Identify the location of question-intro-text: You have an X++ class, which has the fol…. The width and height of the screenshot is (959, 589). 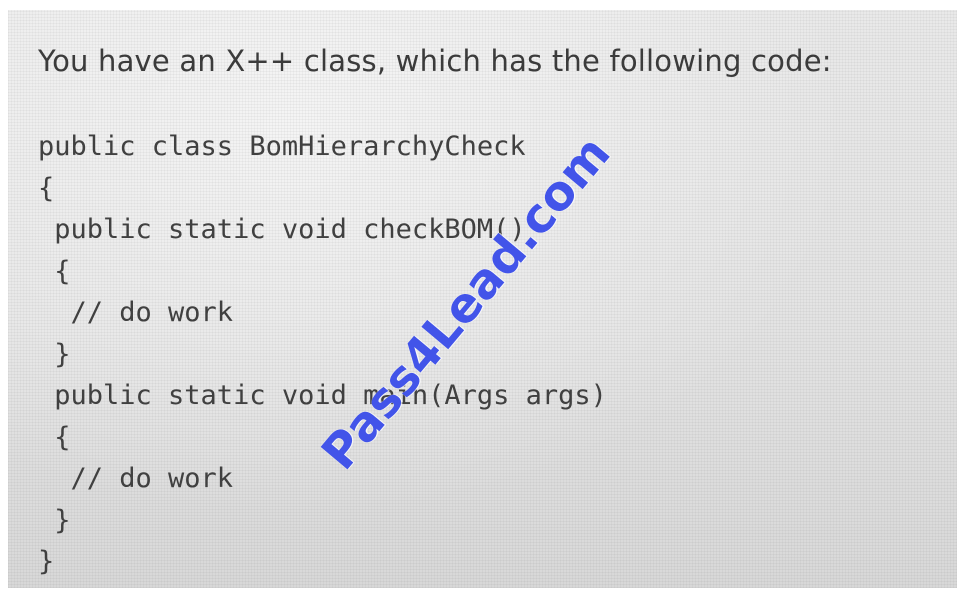
(435, 61).